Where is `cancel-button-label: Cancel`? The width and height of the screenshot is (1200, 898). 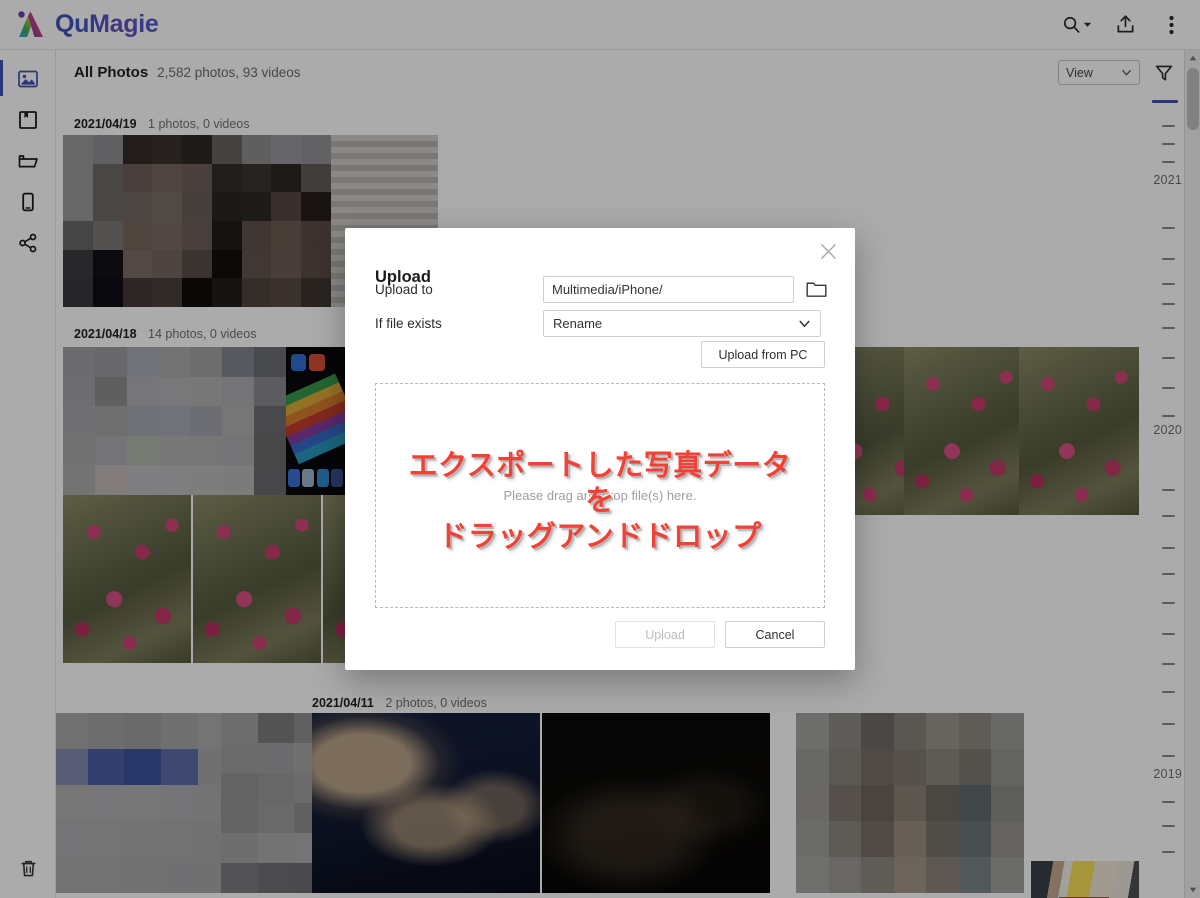 cancel-button-label: Cancel is located at coordinates (775, 634).